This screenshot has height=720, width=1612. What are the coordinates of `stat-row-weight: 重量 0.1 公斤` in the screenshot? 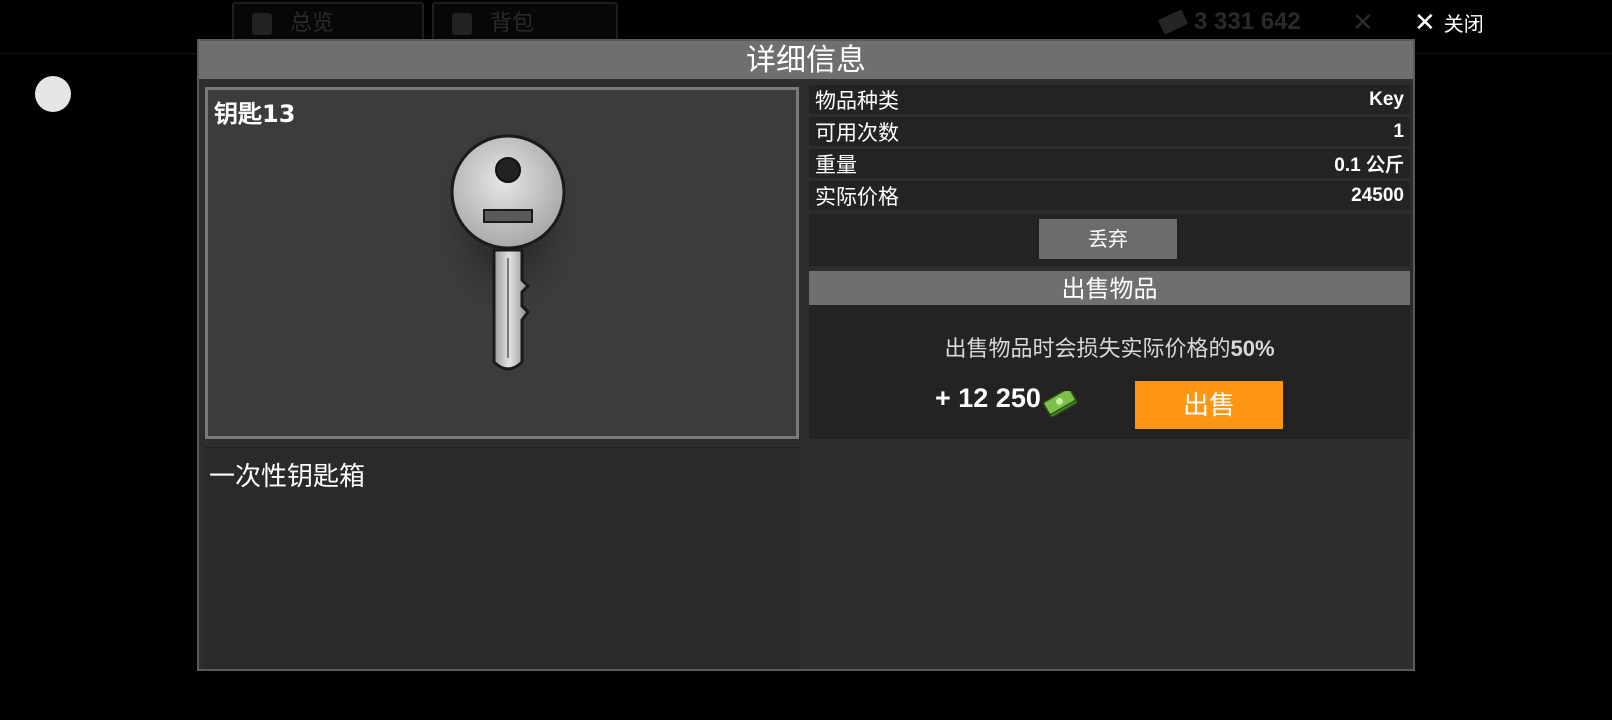 It's located at (1109, 163).